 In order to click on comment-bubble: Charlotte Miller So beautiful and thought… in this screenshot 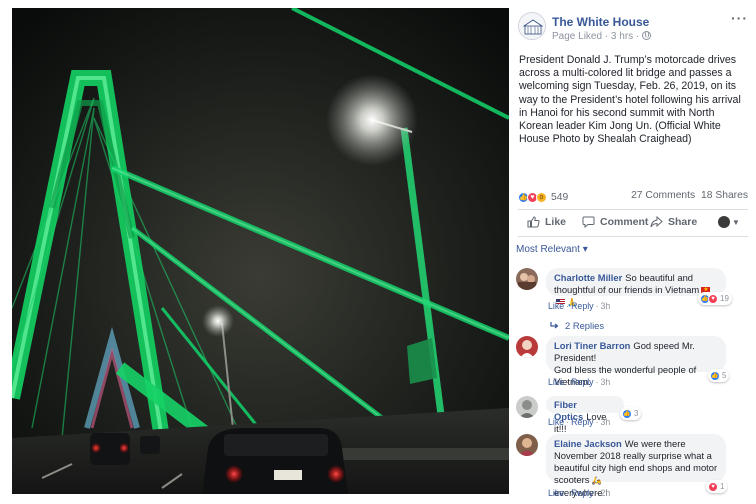, I will do `click(636, 287)`.